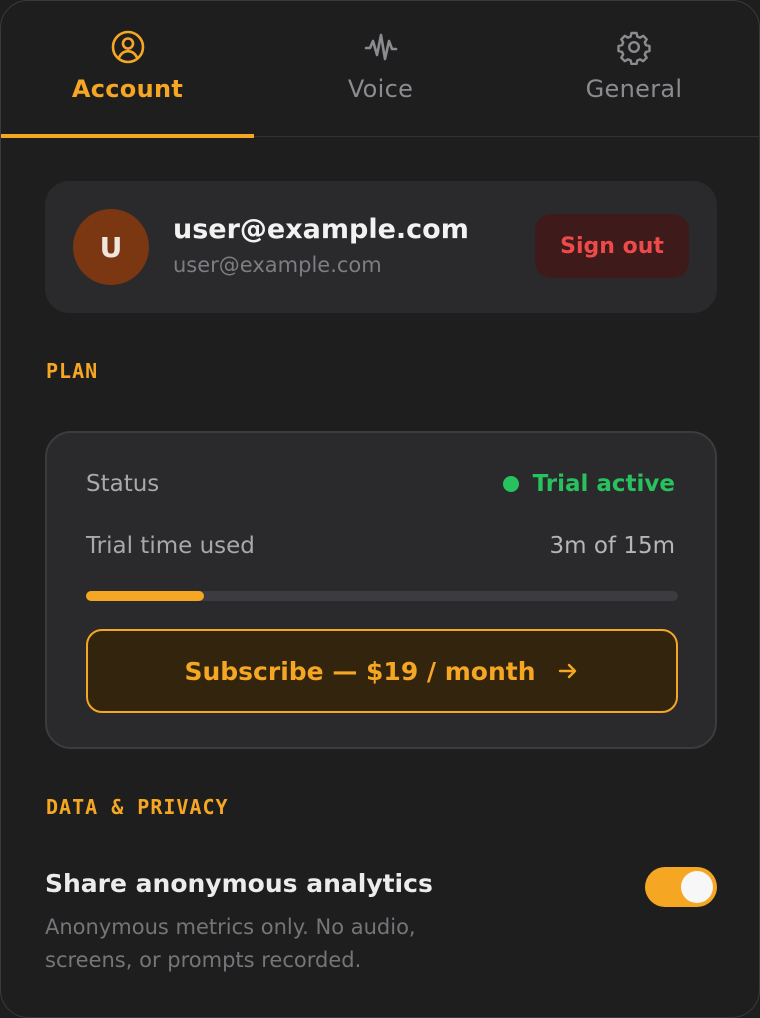 This screenshot has width=760, height=1018. Describe the element at coordinates (612, 246) in the screenshot. I see `sign-out-button: Sign out` at that location.